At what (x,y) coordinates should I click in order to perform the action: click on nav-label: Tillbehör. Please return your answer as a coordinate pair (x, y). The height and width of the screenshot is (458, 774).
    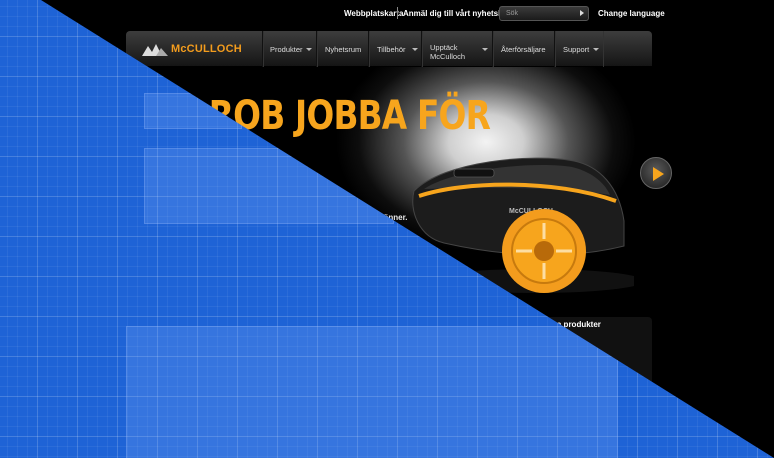
    Looking at the image, I should click on (391, 49).